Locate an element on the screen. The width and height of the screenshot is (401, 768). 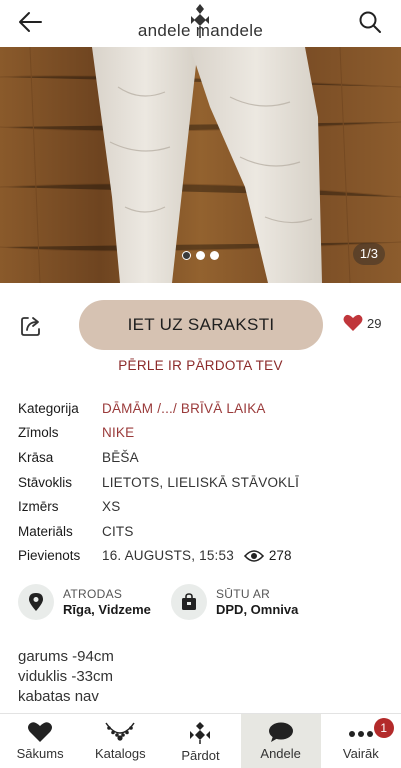
tab-label: Katalogs is located at coordinates (120, 753).